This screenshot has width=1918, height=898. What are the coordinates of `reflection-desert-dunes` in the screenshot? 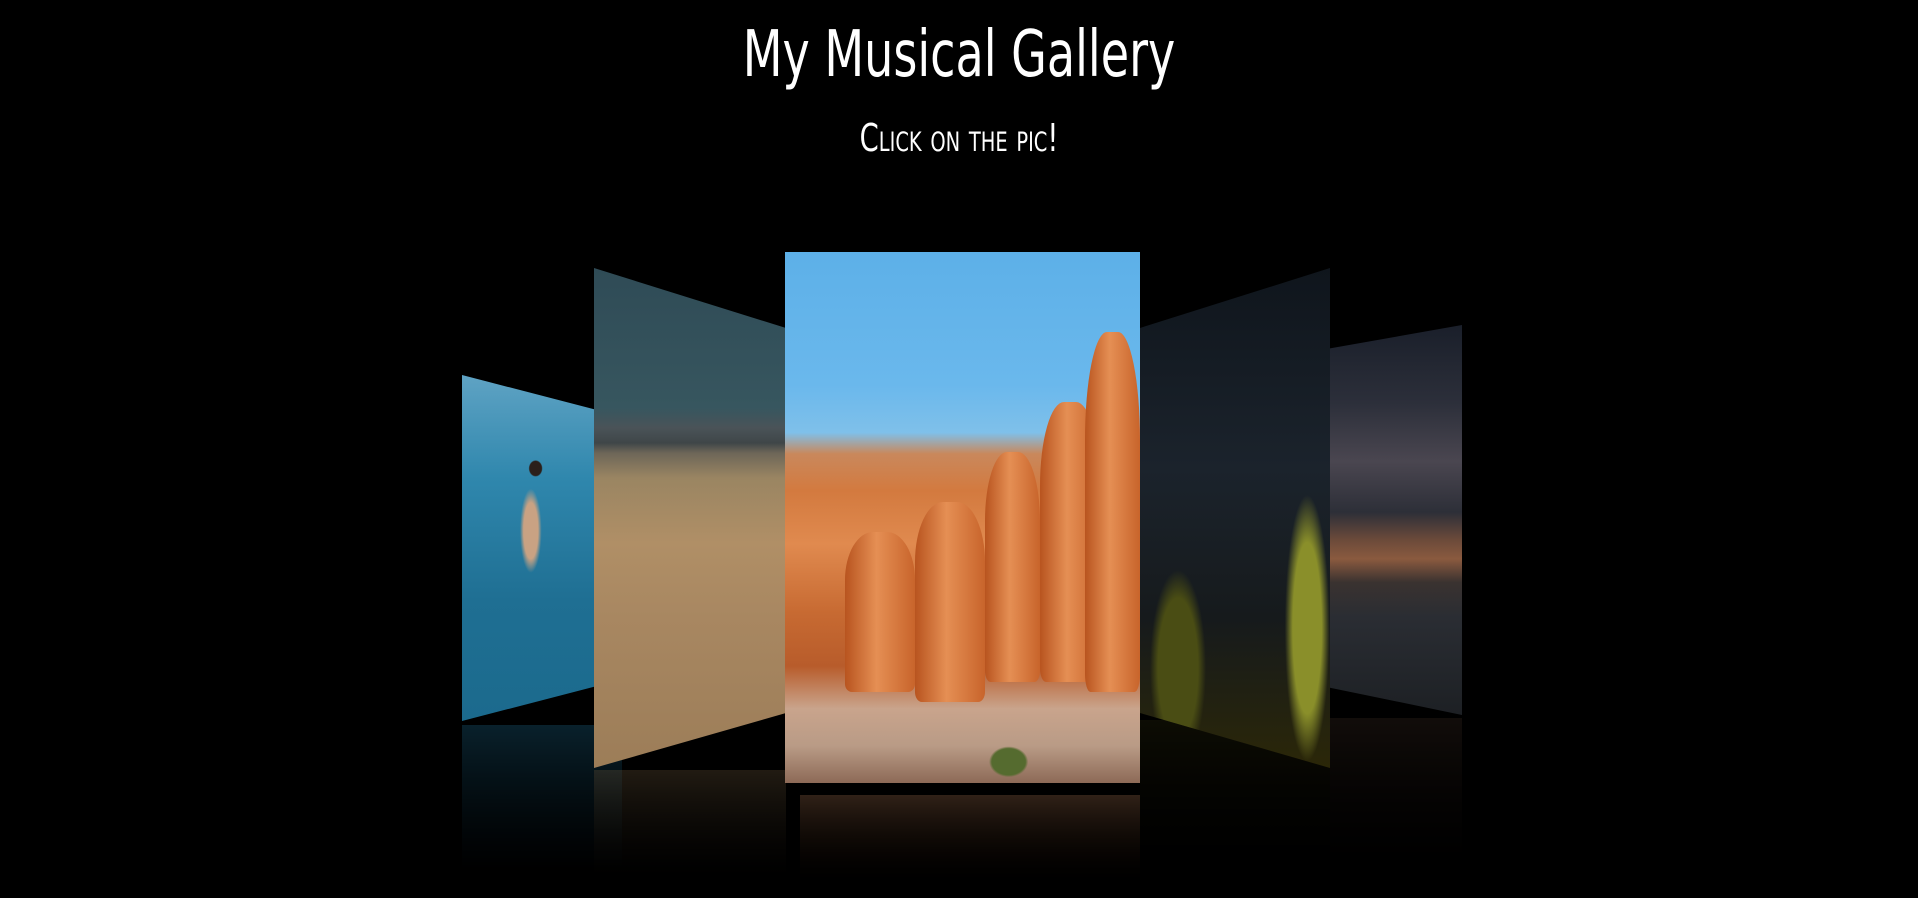 It's located at (690, 834).